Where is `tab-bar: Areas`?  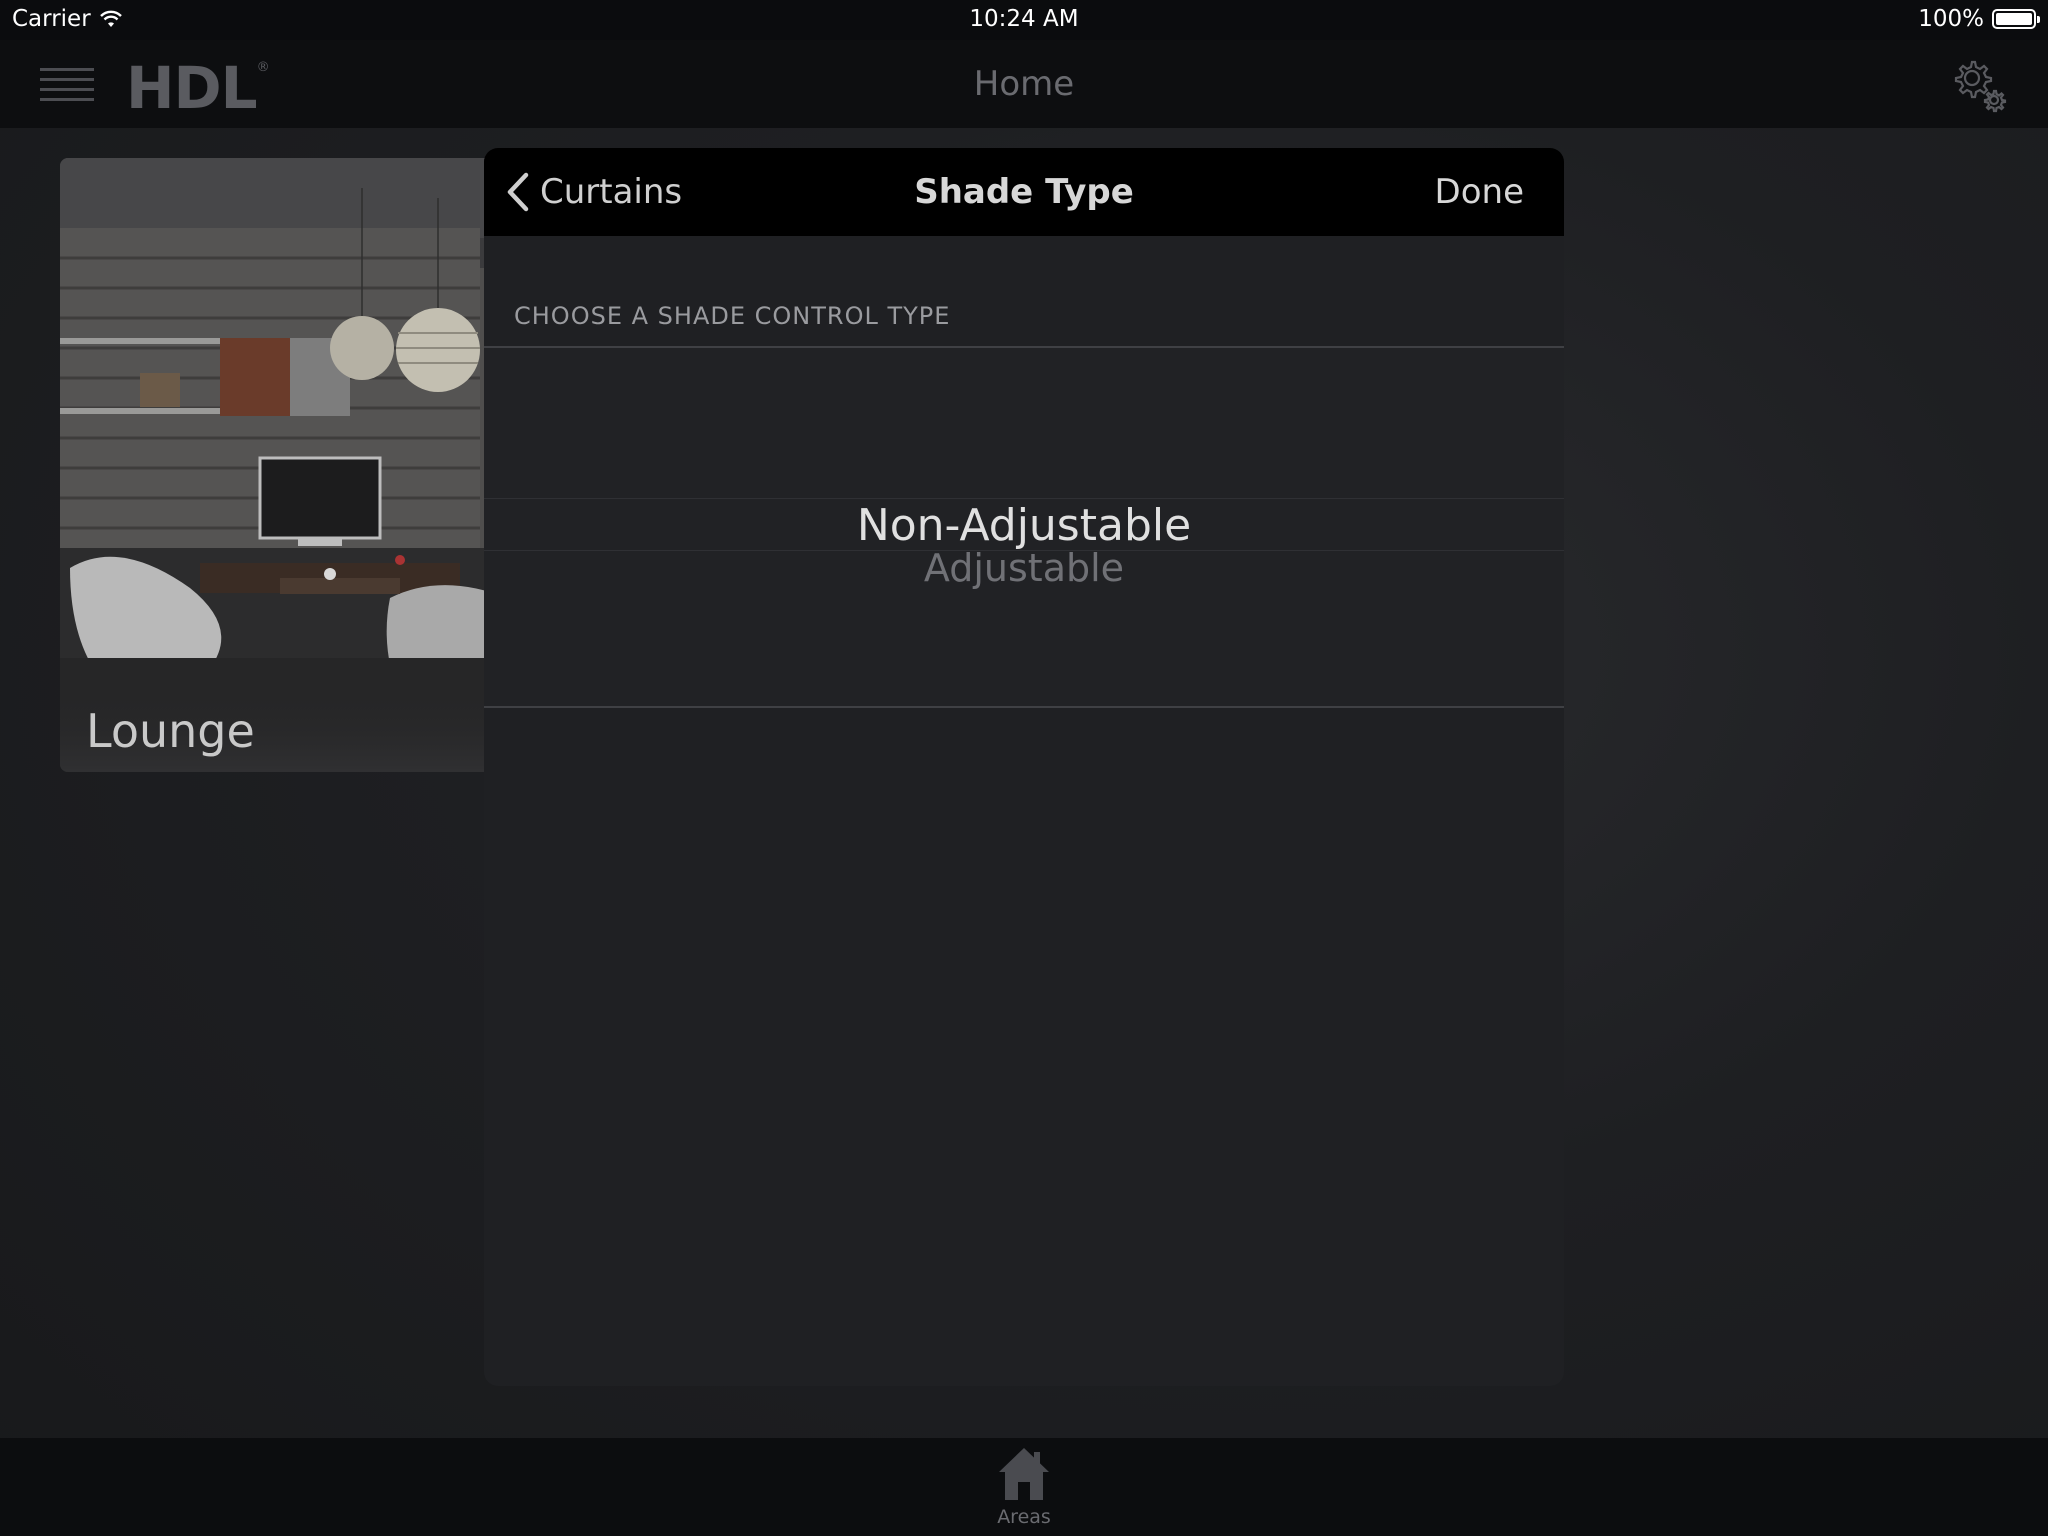
tab-bar: Areas is located at coordinates (1024, 1487).